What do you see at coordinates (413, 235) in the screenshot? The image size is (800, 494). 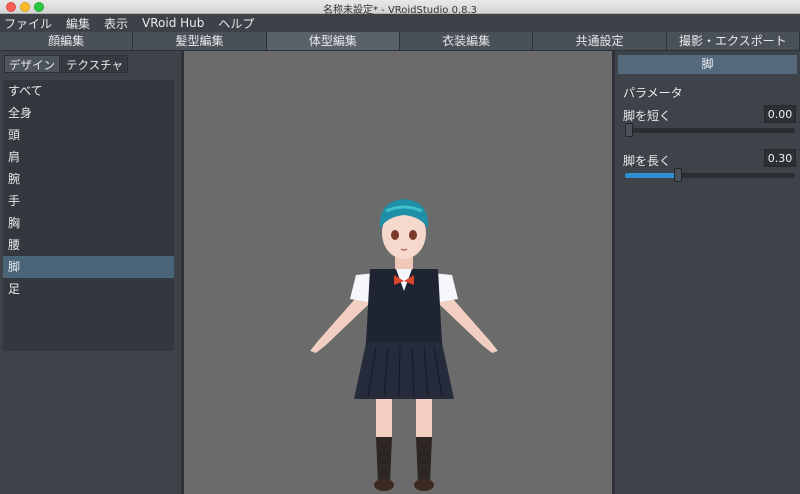 I see `right-eye` at bounding box center [413, 235].